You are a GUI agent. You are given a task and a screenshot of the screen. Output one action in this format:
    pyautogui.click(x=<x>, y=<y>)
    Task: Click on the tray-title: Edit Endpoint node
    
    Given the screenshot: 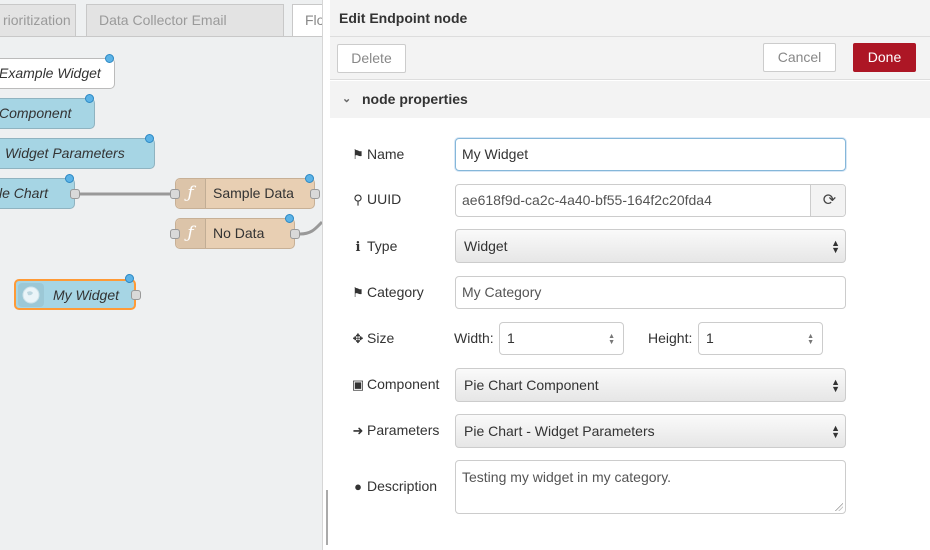 What is the action you would take?
    pyautogui.click(x=630, y=18)
    